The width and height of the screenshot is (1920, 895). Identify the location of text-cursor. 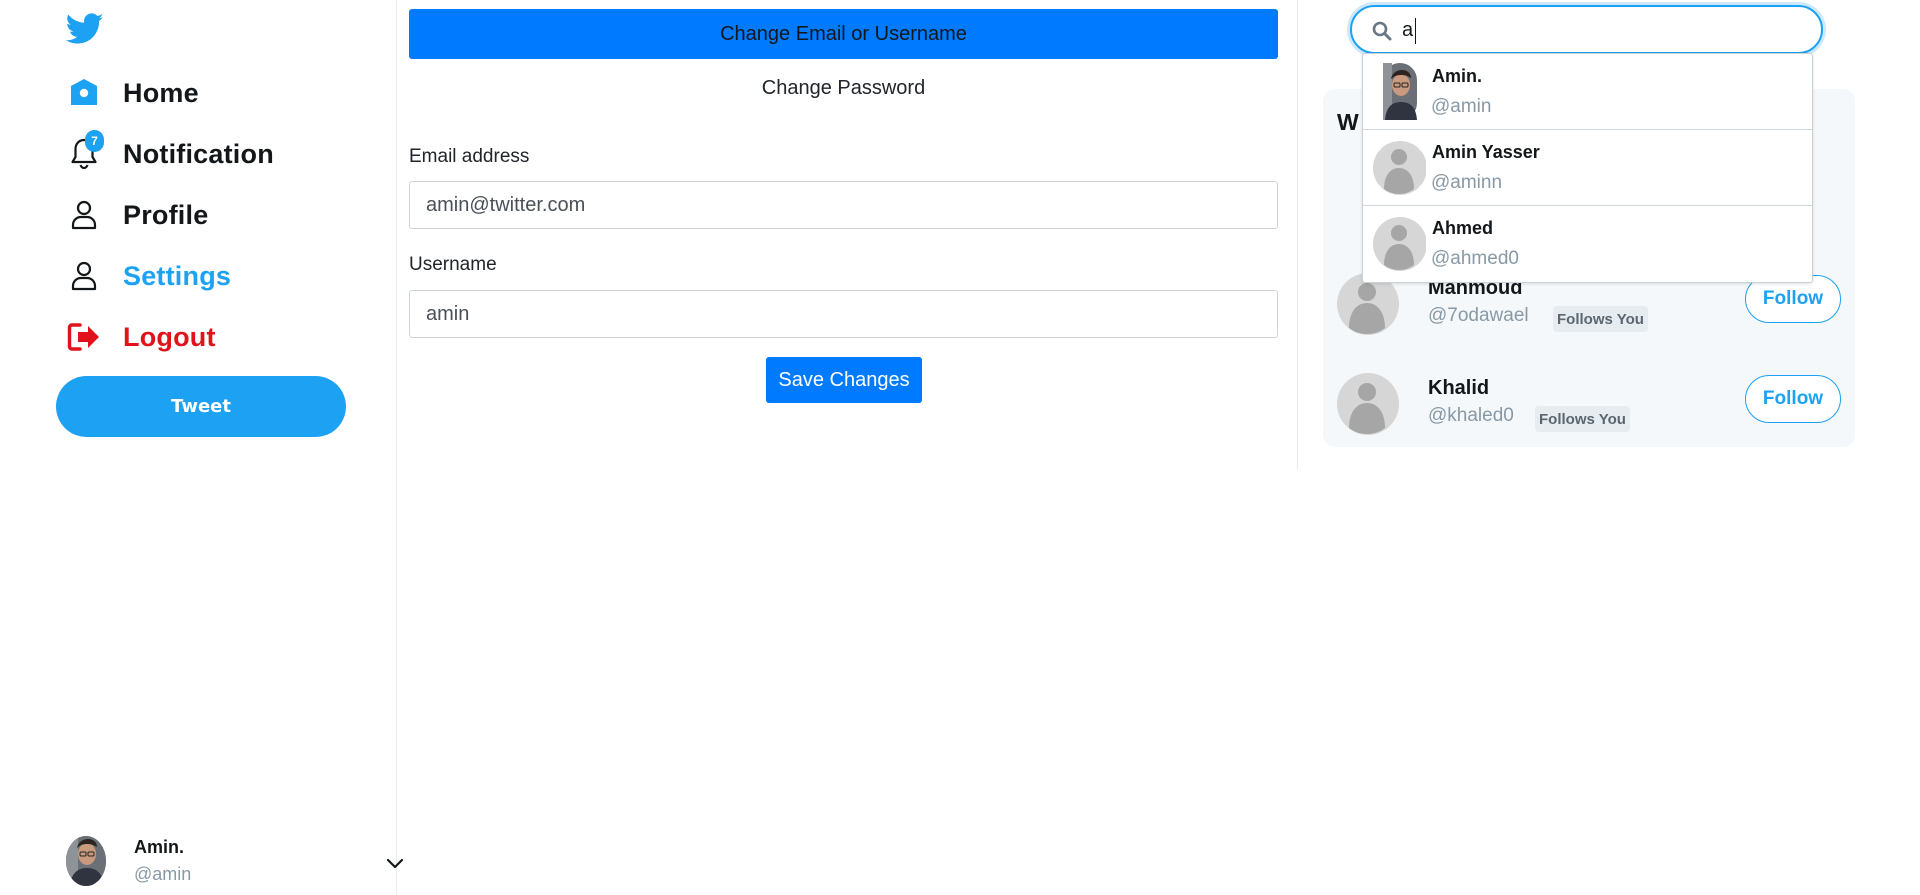
(1415, 31).